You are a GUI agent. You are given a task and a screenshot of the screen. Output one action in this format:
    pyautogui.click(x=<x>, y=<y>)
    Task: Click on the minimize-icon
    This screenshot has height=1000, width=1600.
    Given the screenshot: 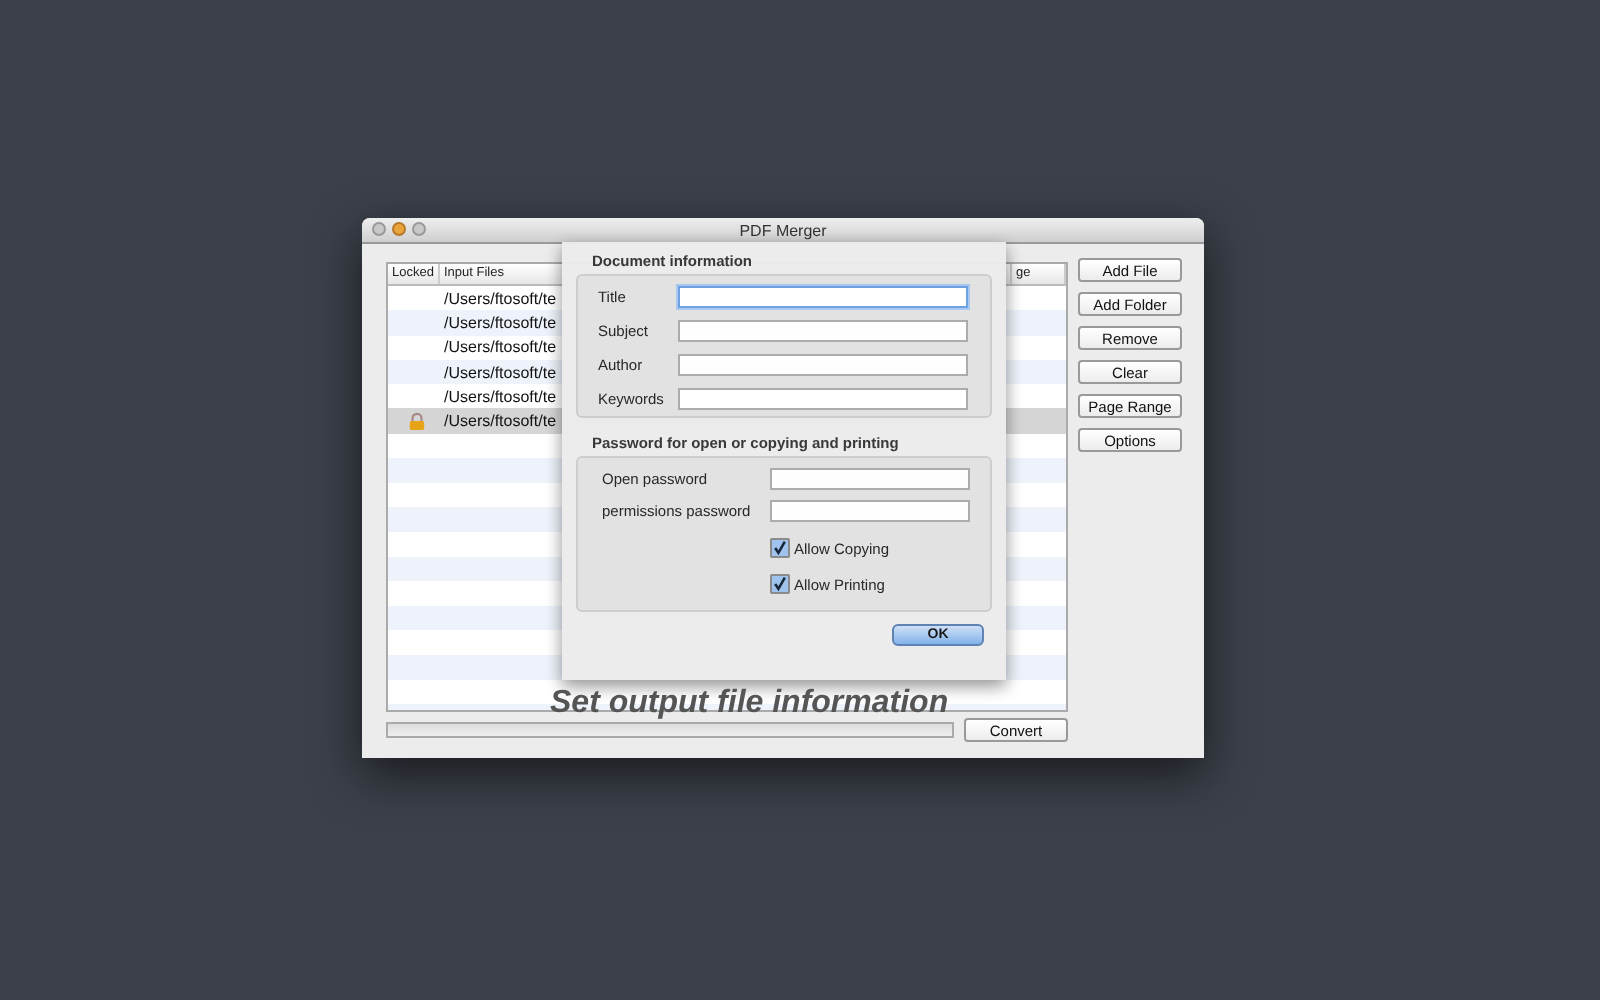 What is the action you would take?
    pyautogui.click(x=399, y=229)
    